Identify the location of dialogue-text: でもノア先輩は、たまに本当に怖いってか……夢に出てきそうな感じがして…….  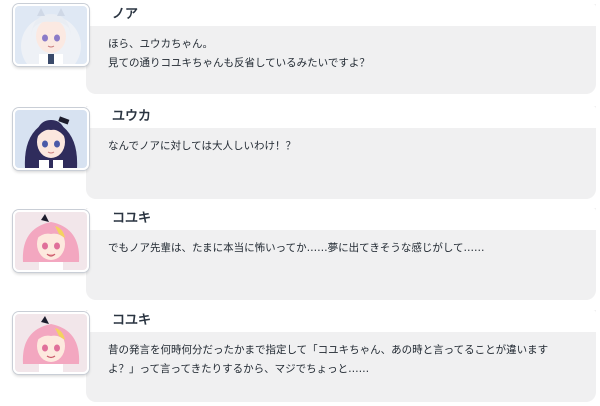
(348, 248).